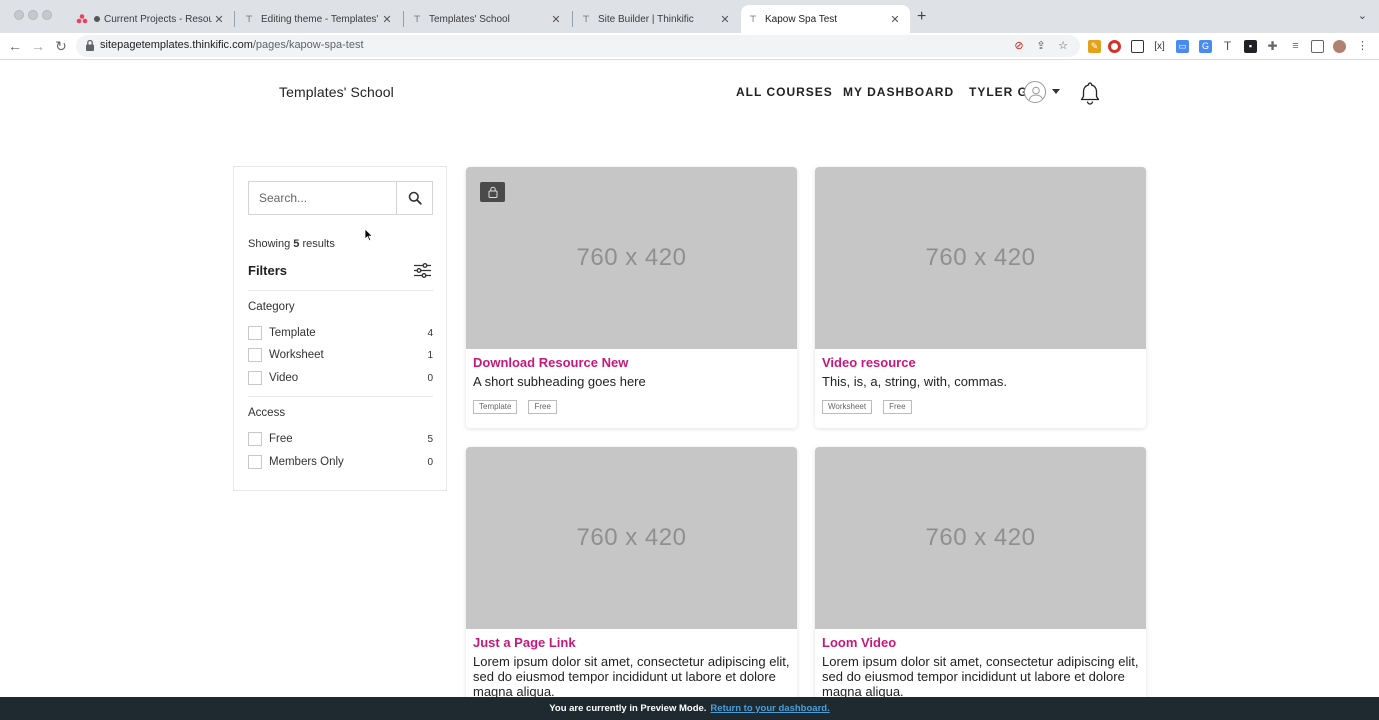 The height and width of the screenshot is (720, 1379). What do you see at coordinates (47, 15) in the screenshot?
I see `window-zoom-button` at bounding box center [47, 15].